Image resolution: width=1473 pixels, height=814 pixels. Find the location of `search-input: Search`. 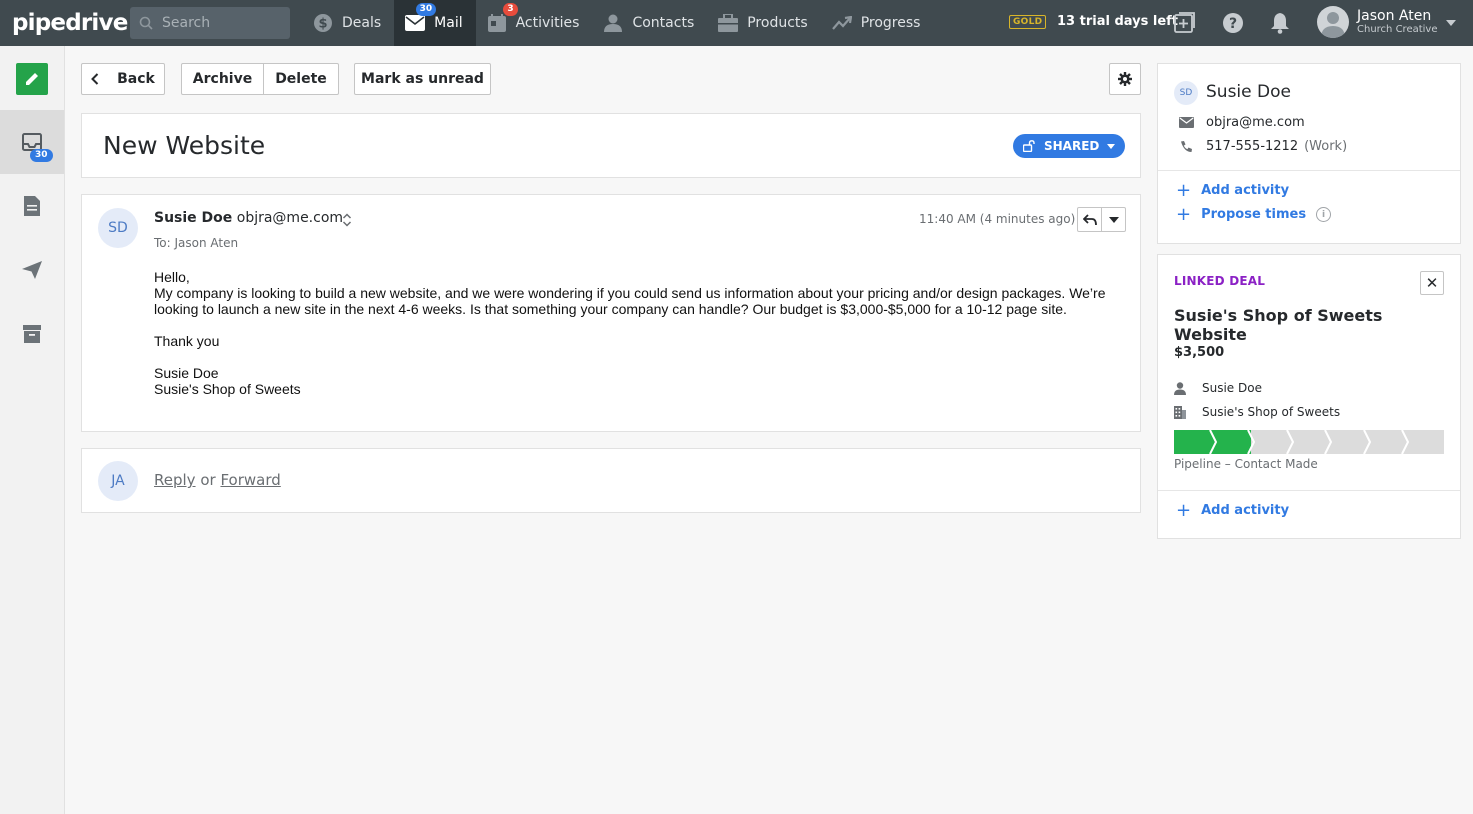

search-input: Search is located at coordinates (210, 23).